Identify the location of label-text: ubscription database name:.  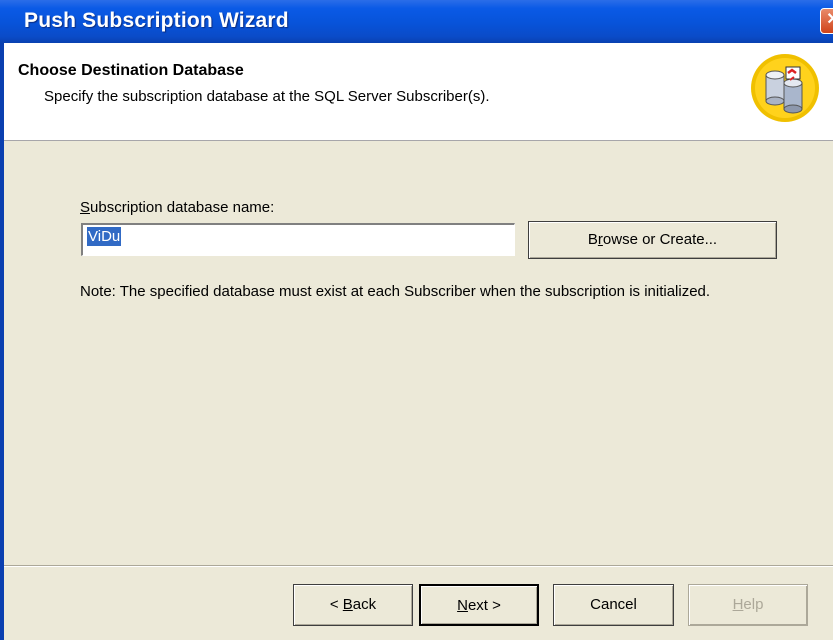
(182, 207).